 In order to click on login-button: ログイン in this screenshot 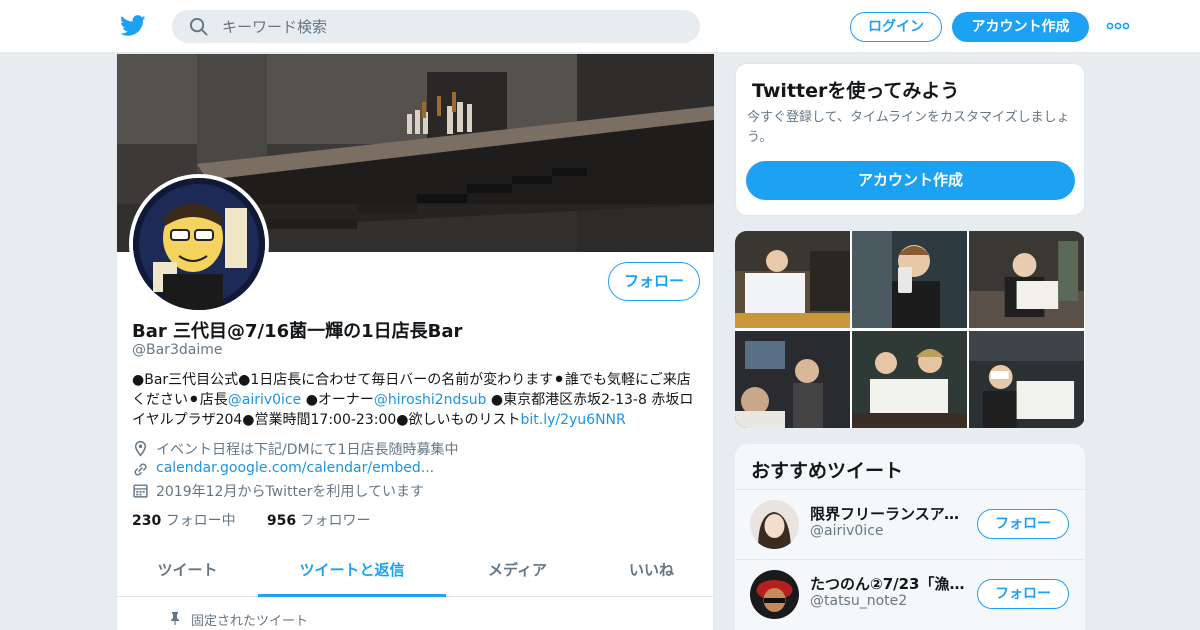, I will do `click(896, 27)`.